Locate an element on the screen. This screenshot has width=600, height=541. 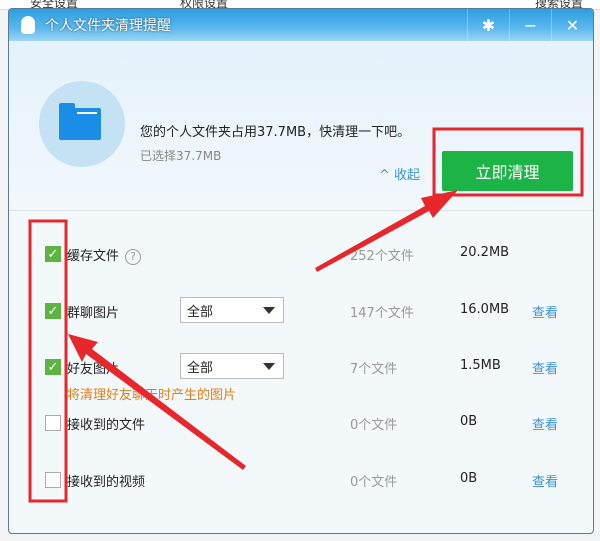
highlight-box-clean is located at coordinates (508, 162).